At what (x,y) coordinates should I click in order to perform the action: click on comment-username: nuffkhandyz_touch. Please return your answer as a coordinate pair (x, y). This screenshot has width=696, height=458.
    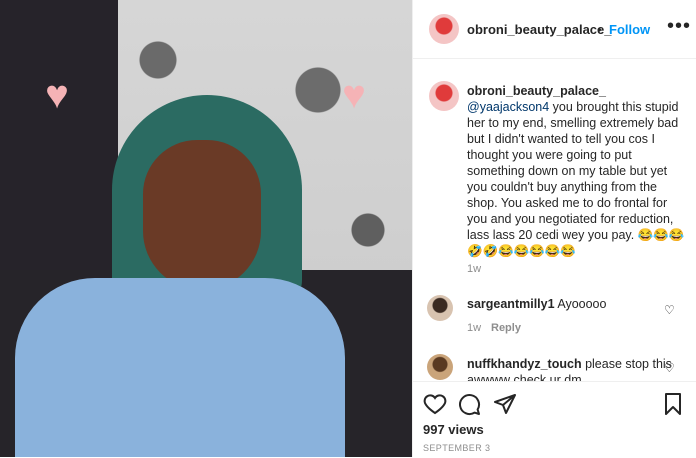
    Looking at the image, I should click on (524, 364).